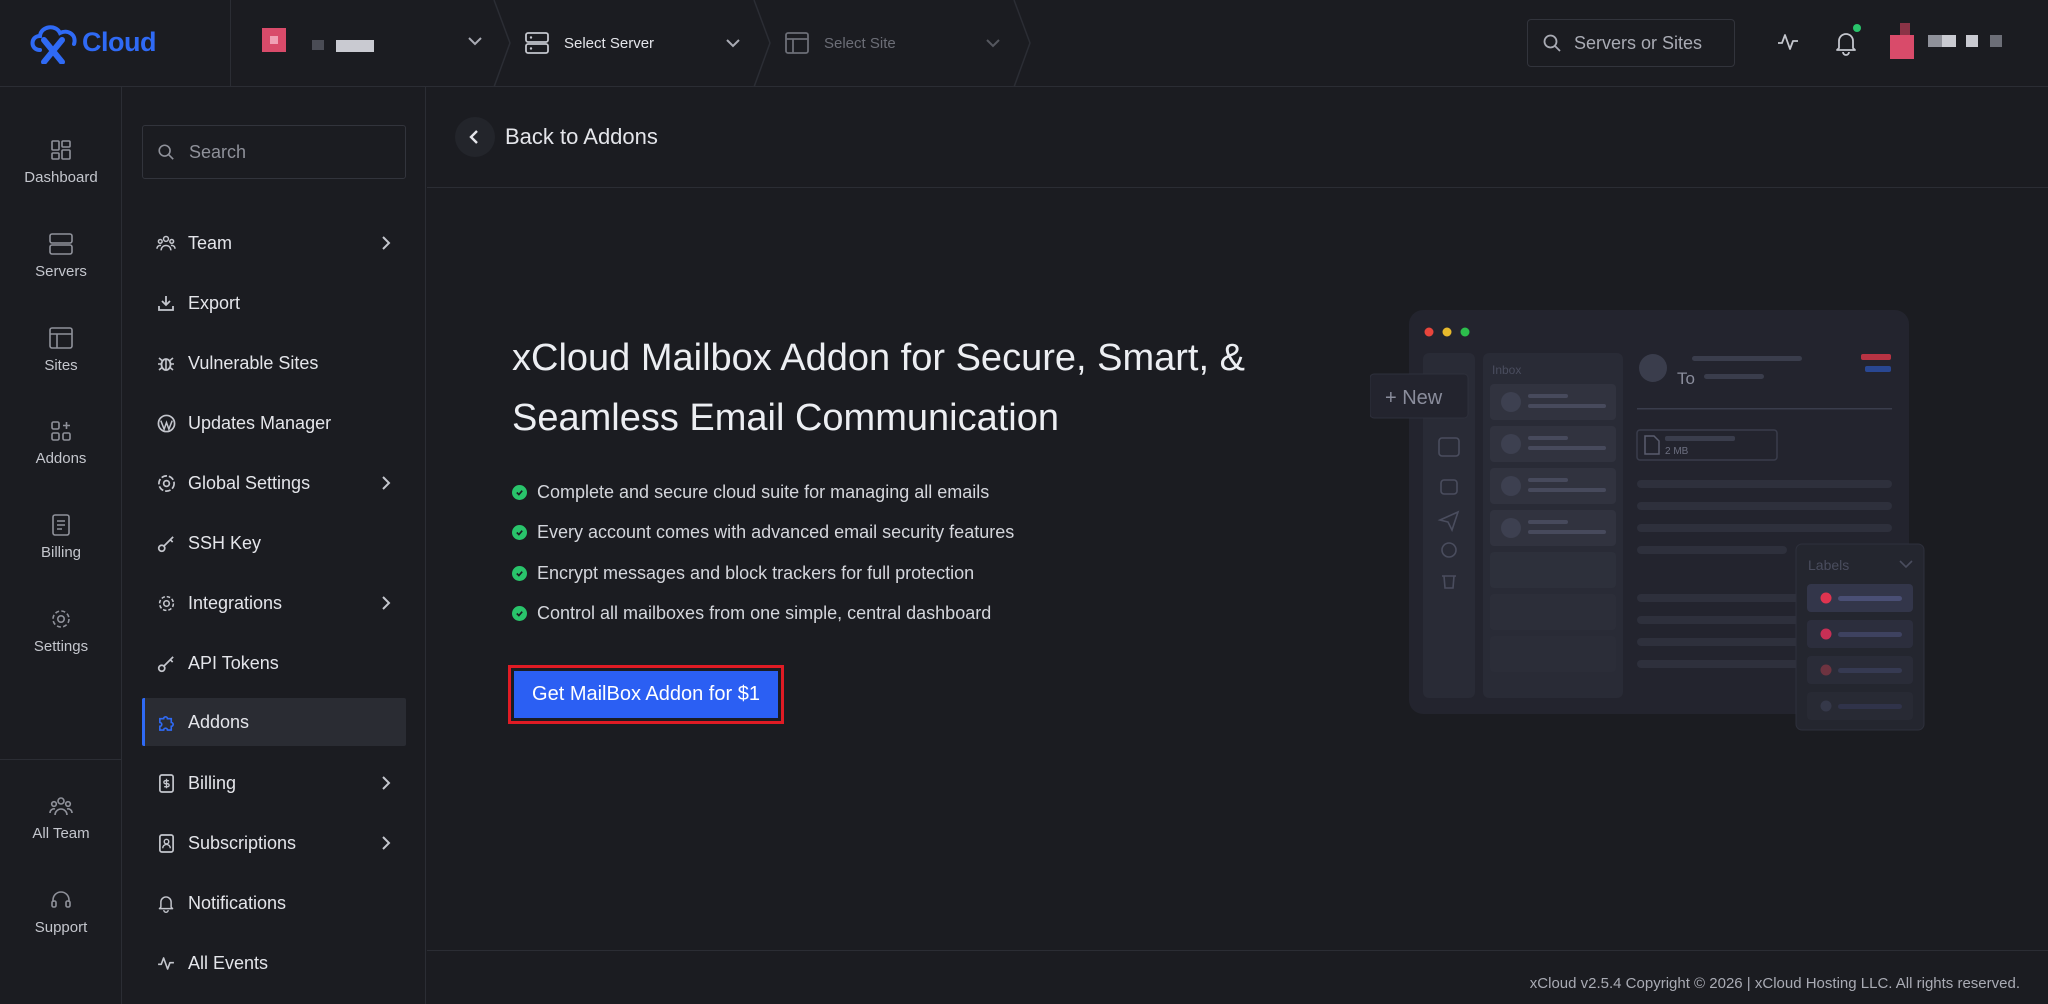 This screenshot has width=2048, height=1004. Describe the element at coordinates (1686, 378) in the screenshot. I see `to-label: To` at that location.